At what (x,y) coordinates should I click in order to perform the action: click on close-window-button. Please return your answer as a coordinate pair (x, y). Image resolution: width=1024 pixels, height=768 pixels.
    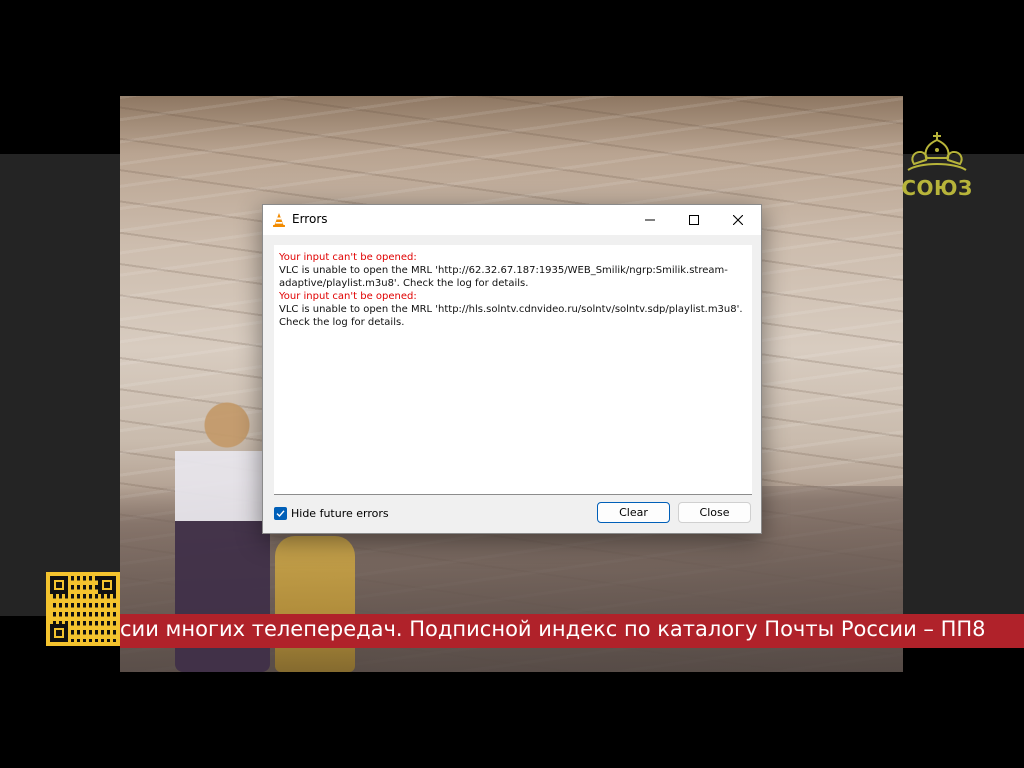
    Looking at the image, I should click on (738, 220).